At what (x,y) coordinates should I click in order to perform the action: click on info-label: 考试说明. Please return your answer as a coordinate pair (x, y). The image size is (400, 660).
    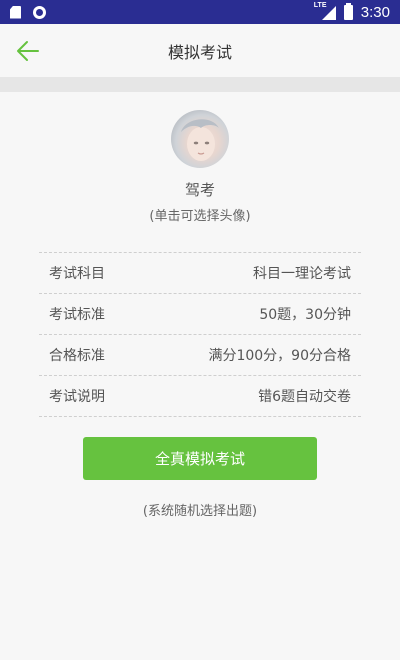
    Looking at the image, I should click on (77, 397).